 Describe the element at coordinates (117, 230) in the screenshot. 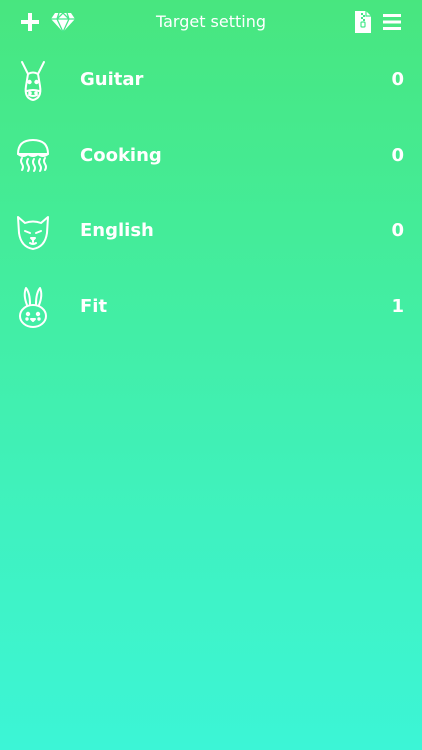

I see `target-label: English` at that location.